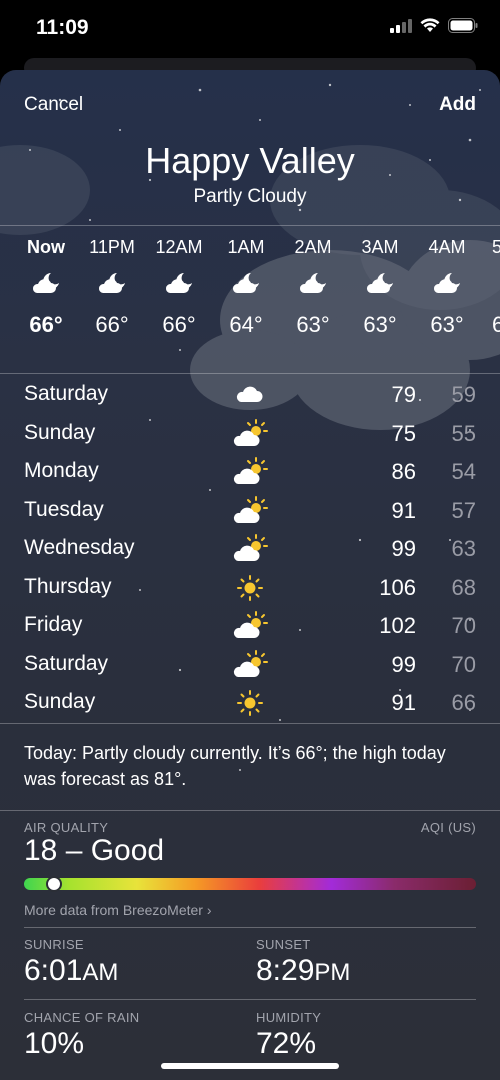 This screenshot has width=500, height=1080. What do you see at coordinates (380, 247) in the screenshot?
I see `hour-label: 3AM` at bounding box center [380, 247].